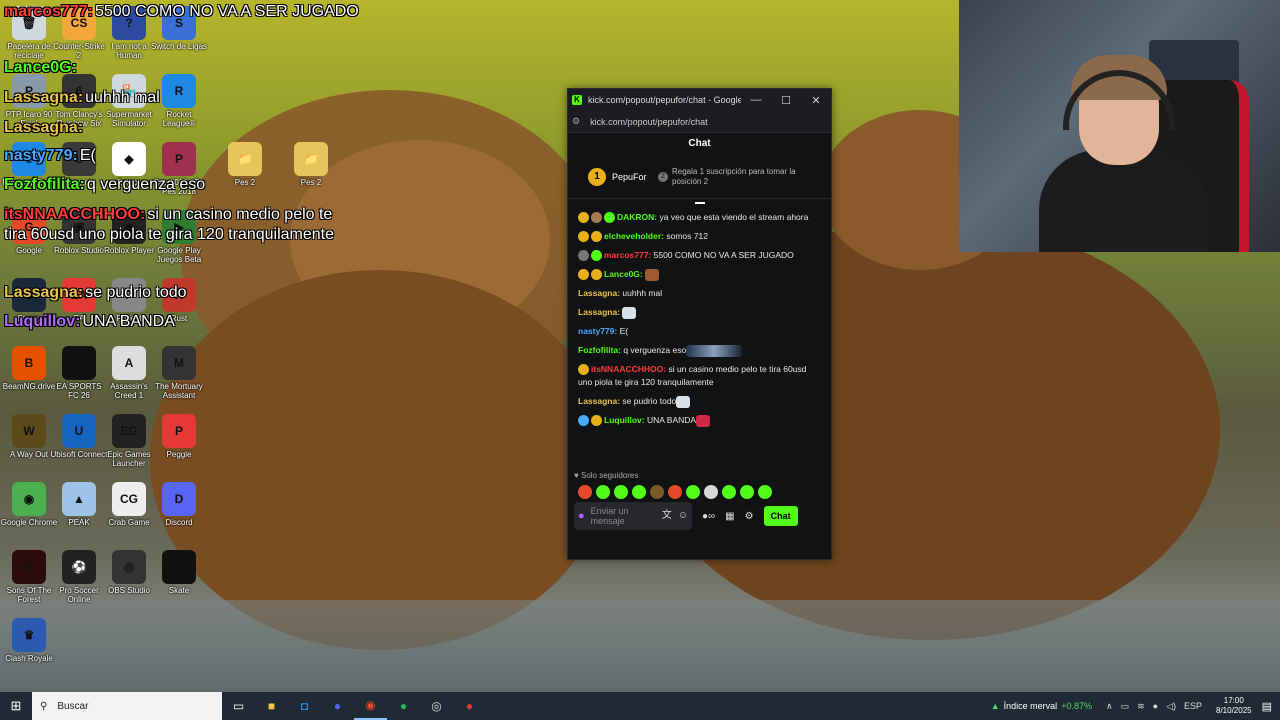 This screenshot has height=720, width=1280. Describe the element at coordinates (638, 217) in the screenshot. I see `chat-username: DAKRON:` at that location.